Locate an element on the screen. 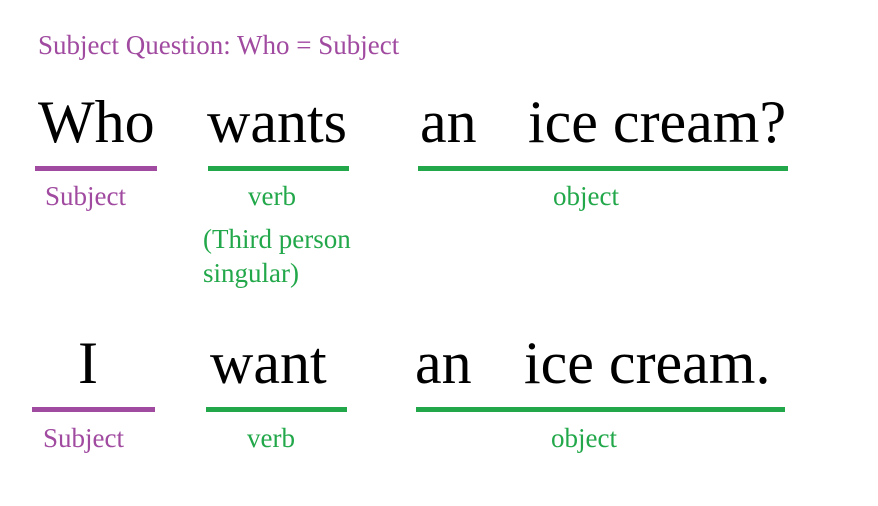  answer-word-an: an is located at coordinates (443, 363).